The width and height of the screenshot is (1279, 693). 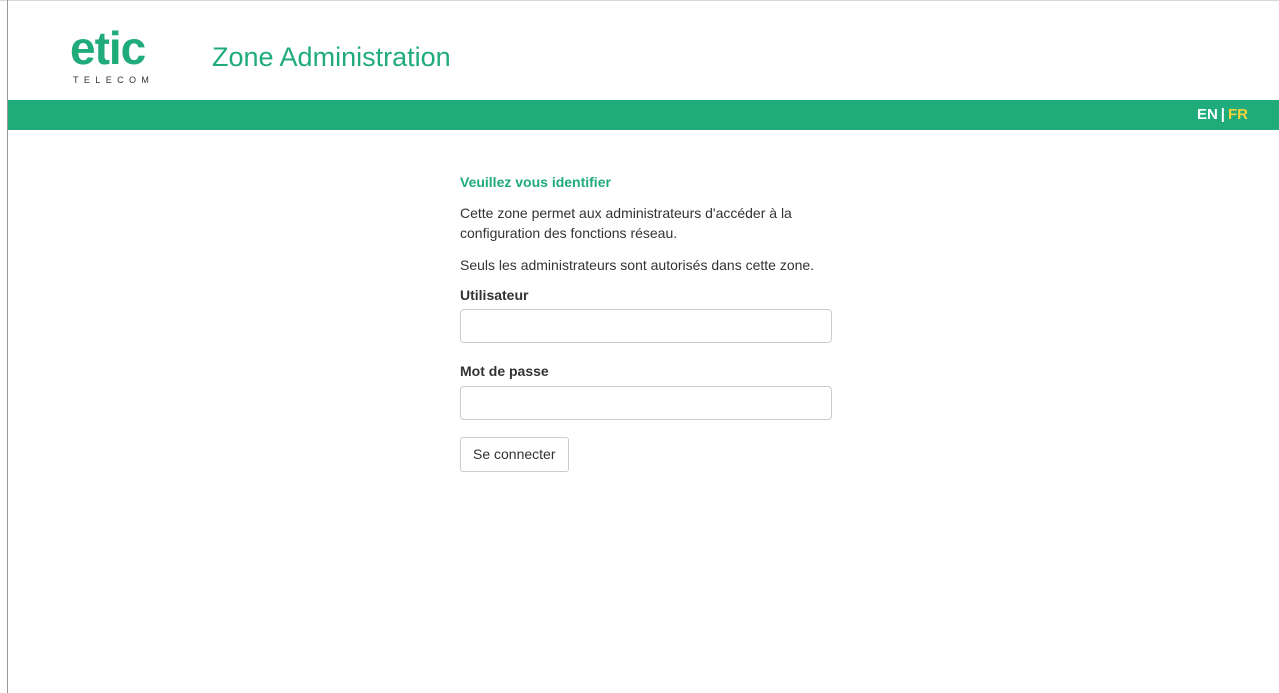 I want to click on language-en-link: EN, so click(x=1207, y=114).